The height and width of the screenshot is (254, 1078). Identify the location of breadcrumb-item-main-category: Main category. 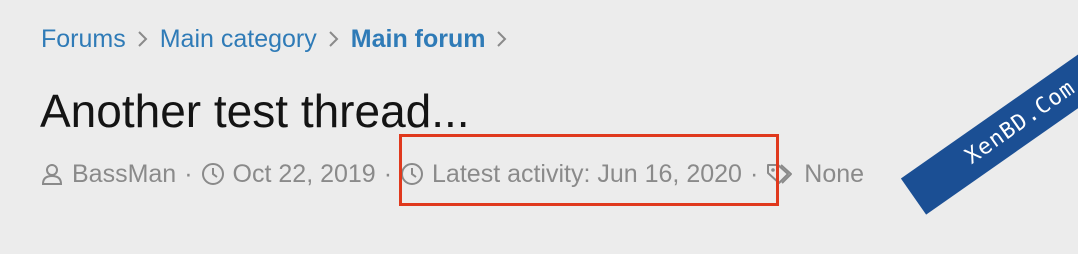
(238, 39).